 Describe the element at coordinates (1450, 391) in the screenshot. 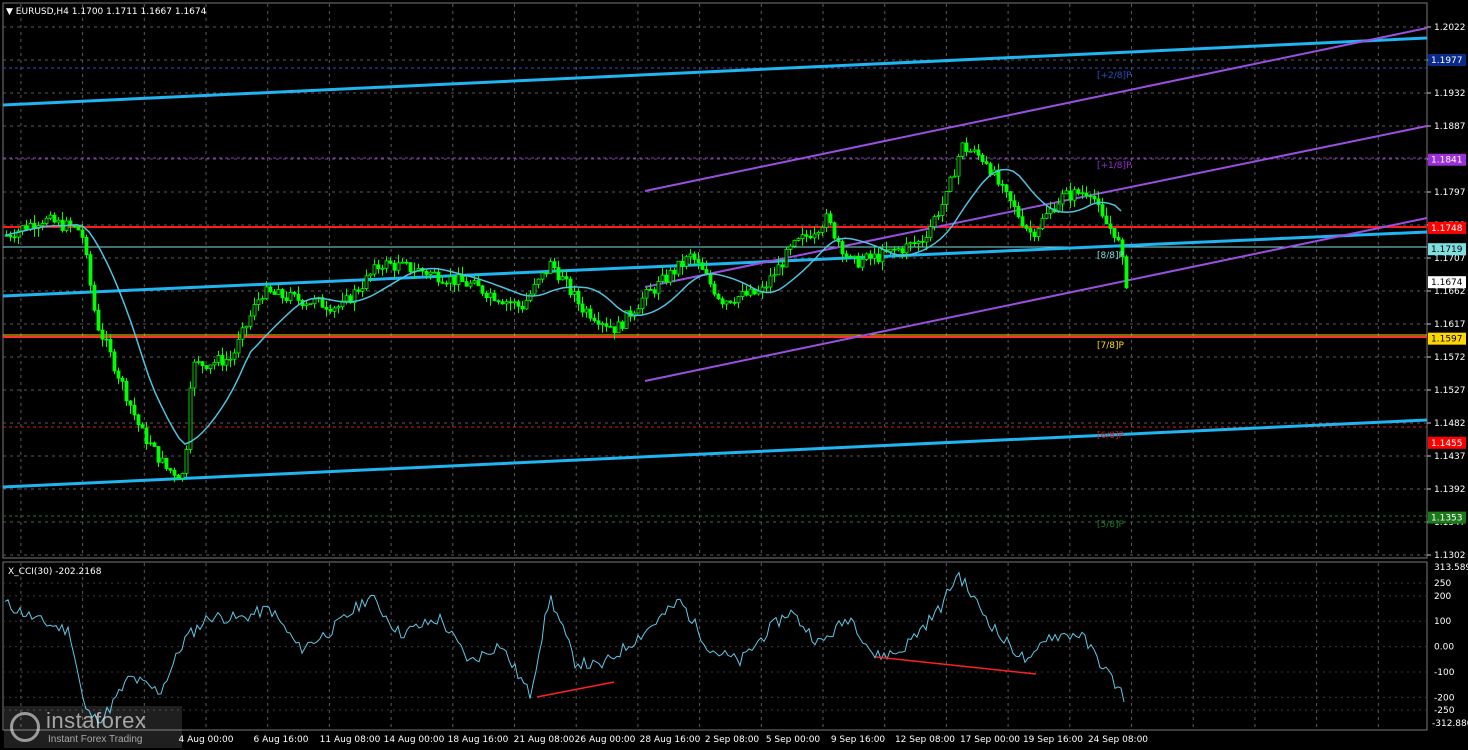

I see `price-tick: 1.1527` at that location.